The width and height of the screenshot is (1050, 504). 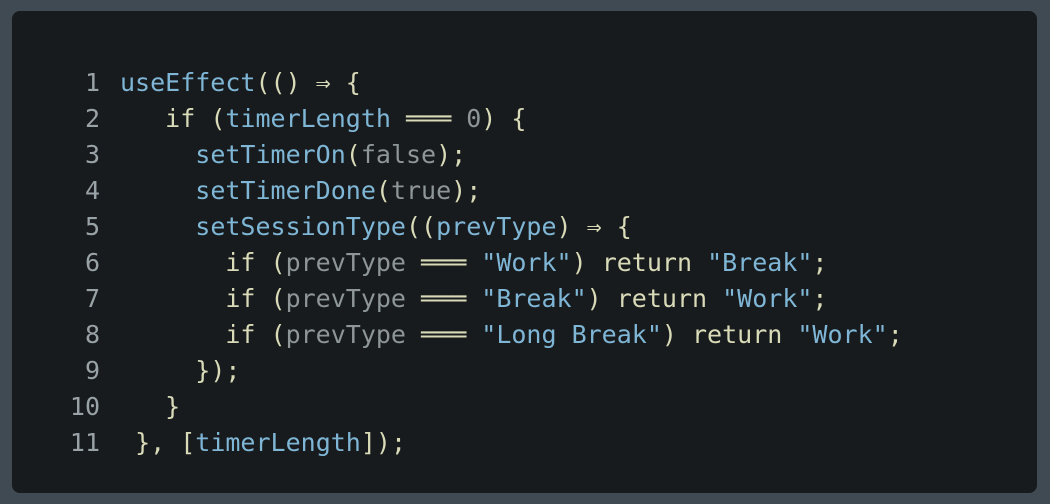 I want to click on code-token: });, so click(x=218, y=370).